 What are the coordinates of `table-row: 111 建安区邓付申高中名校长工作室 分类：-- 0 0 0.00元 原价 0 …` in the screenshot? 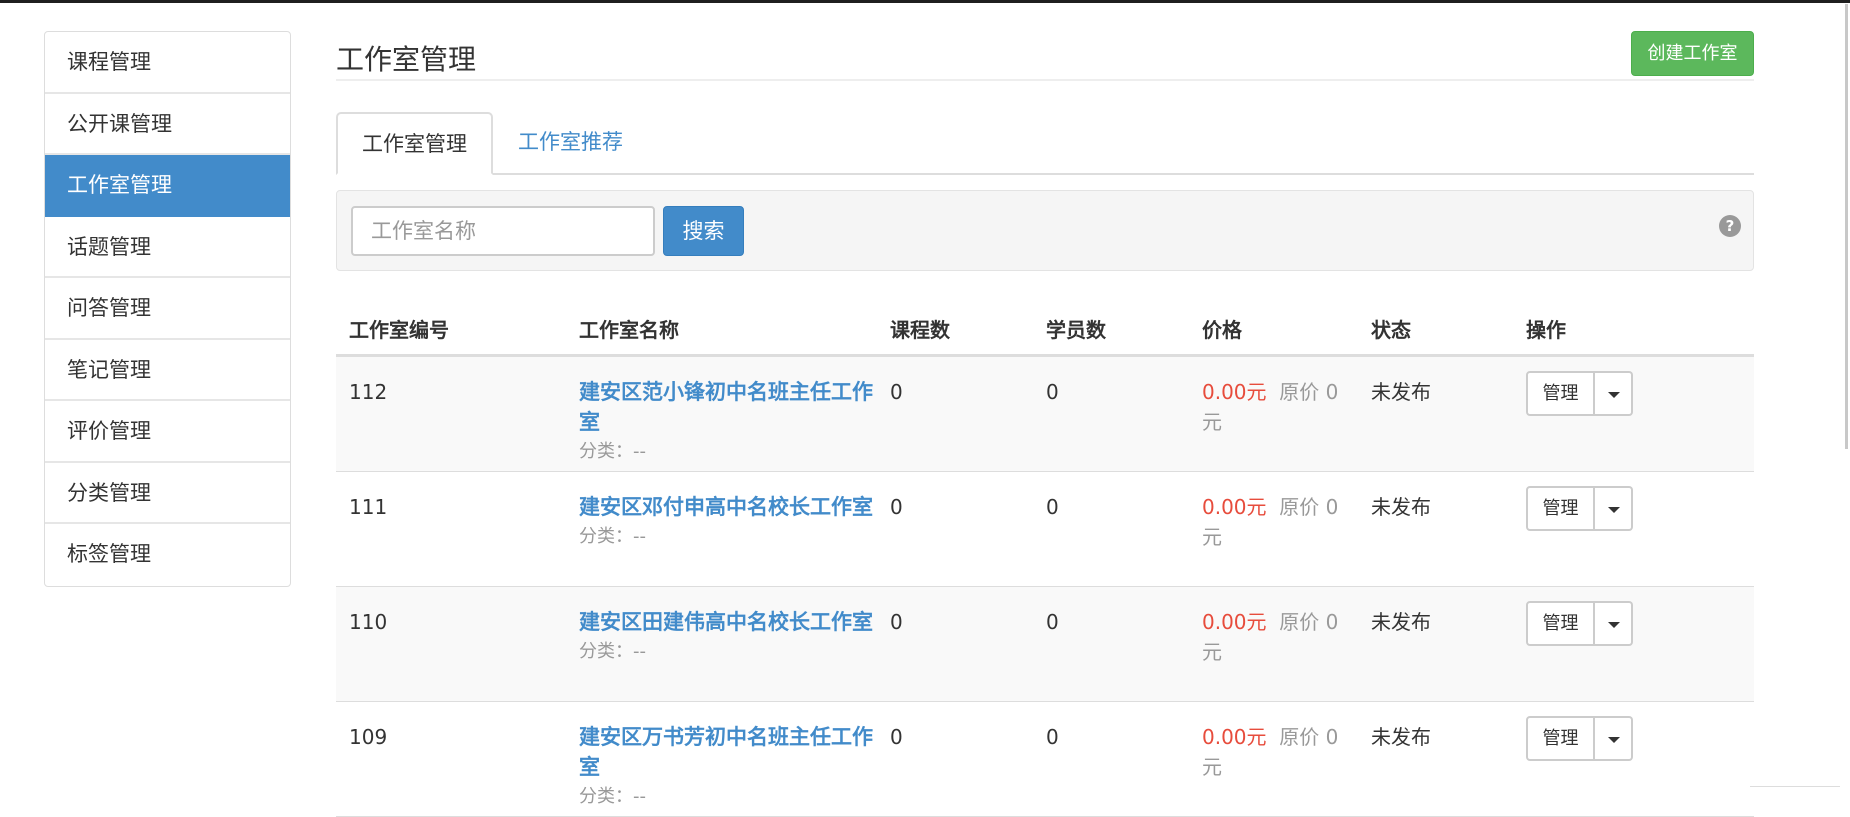 It's located at (1045, 529).